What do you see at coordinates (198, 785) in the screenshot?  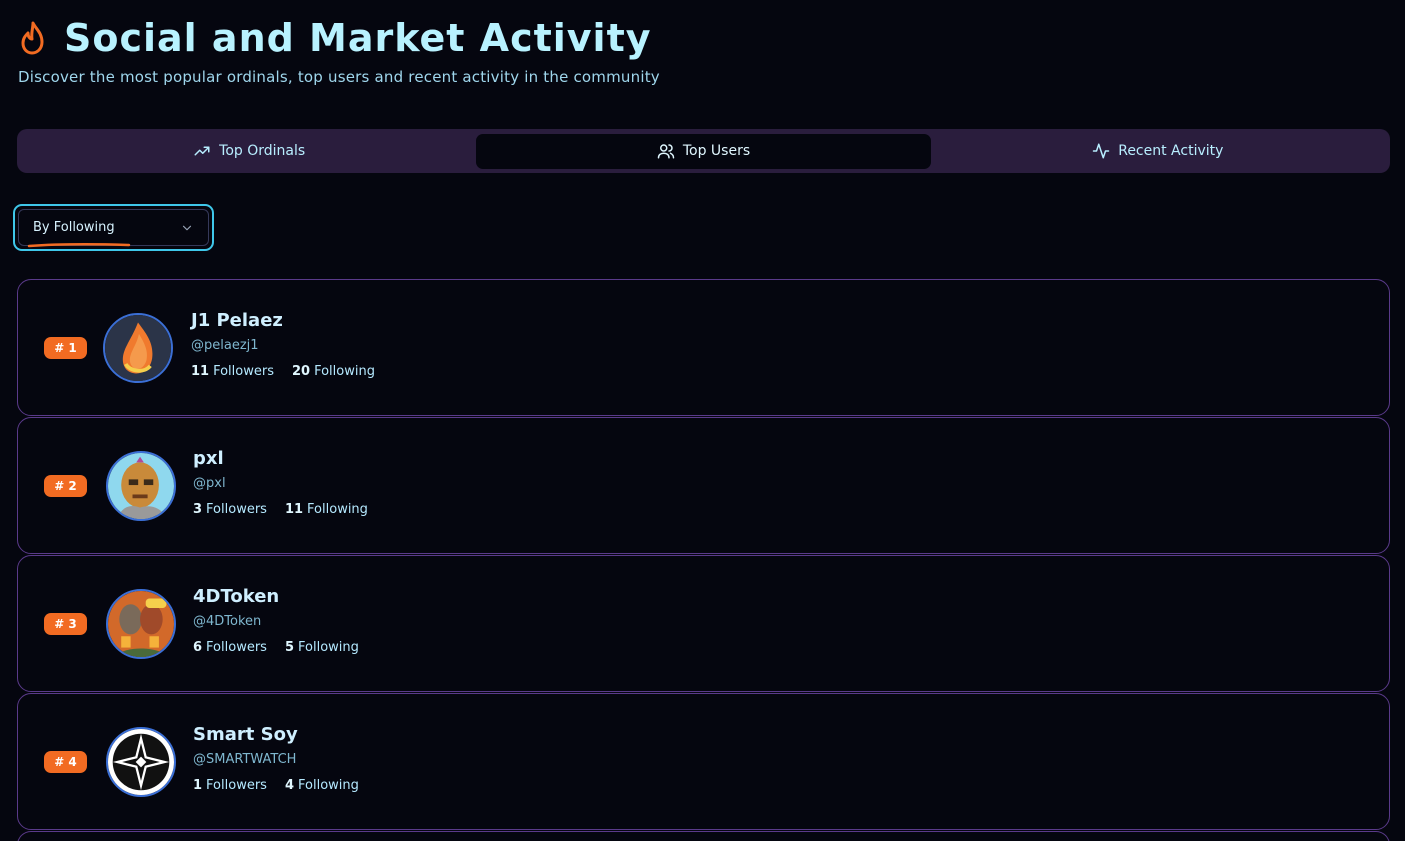 I see `followers-count: 1` at bounding box center [198, 785].